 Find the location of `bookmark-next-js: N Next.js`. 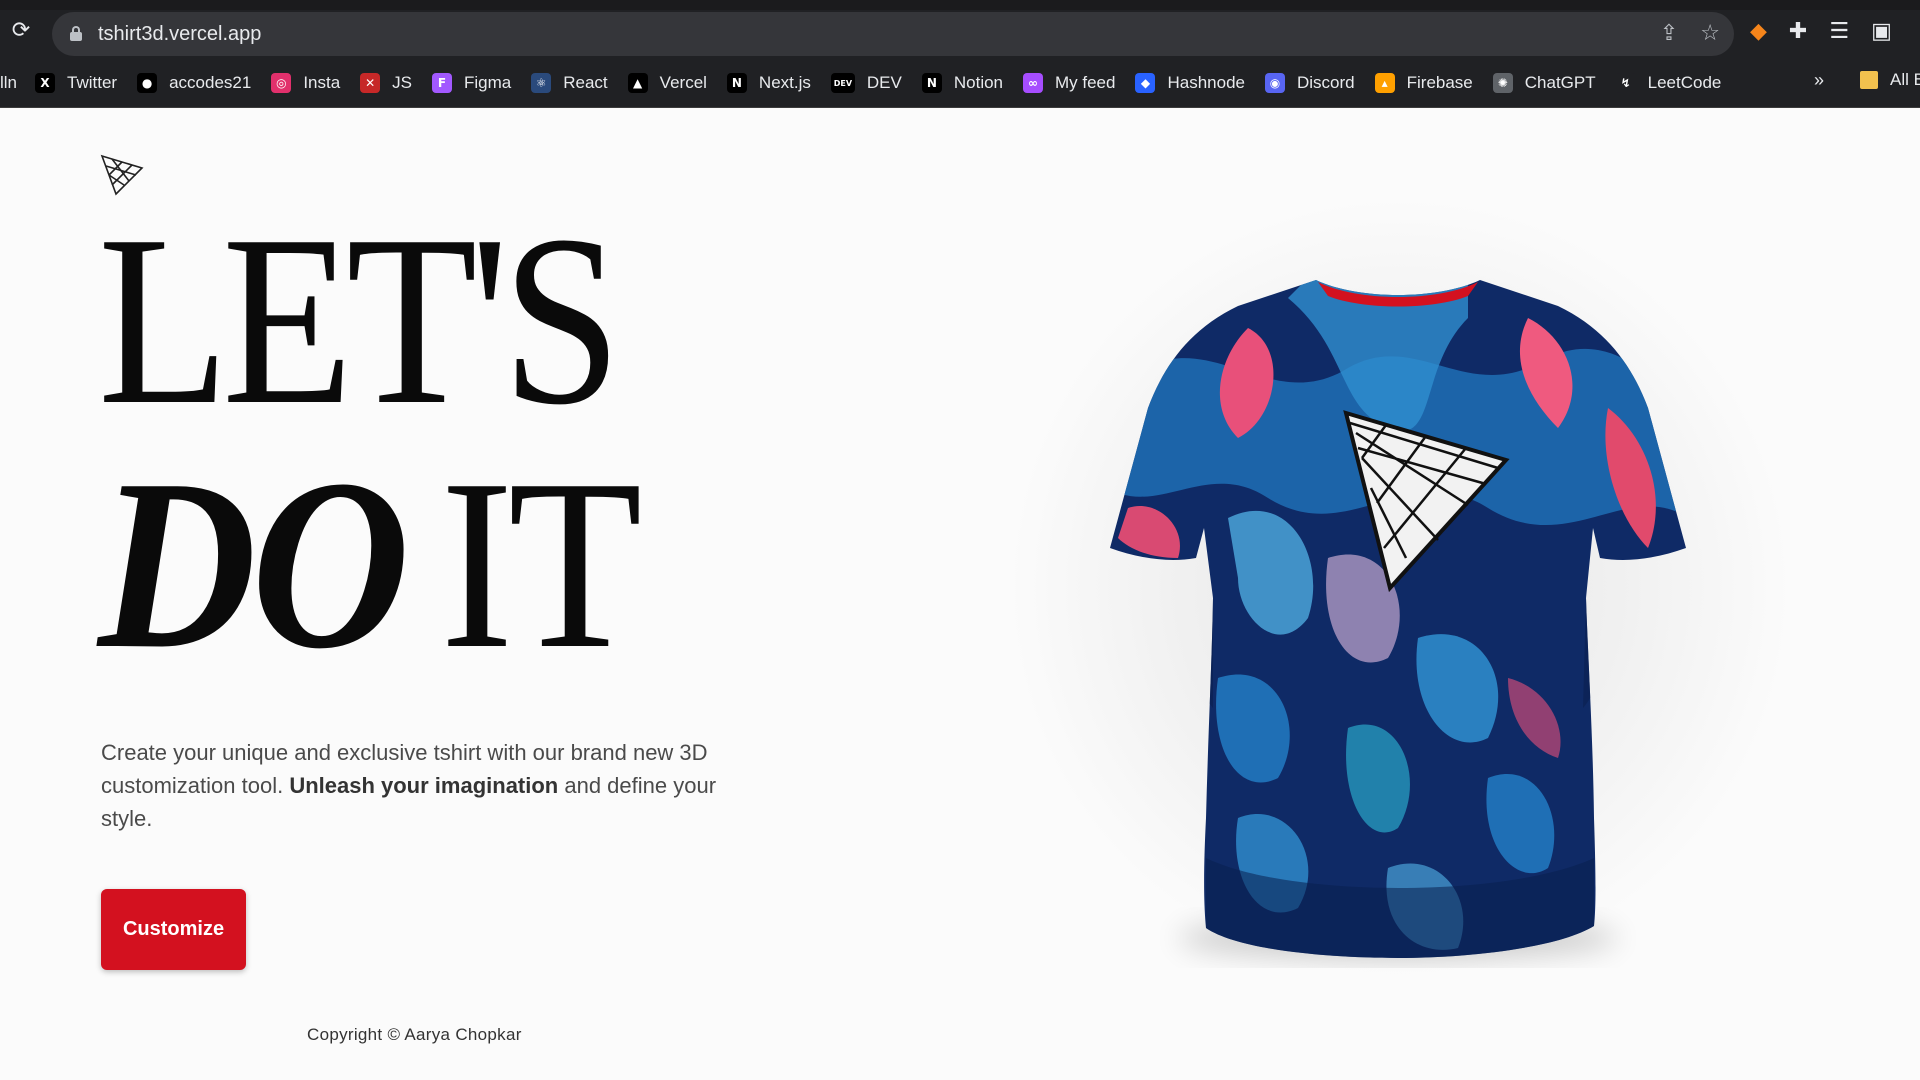

bookmark-next-js: N Next.js is located at coordinates (769, 83).